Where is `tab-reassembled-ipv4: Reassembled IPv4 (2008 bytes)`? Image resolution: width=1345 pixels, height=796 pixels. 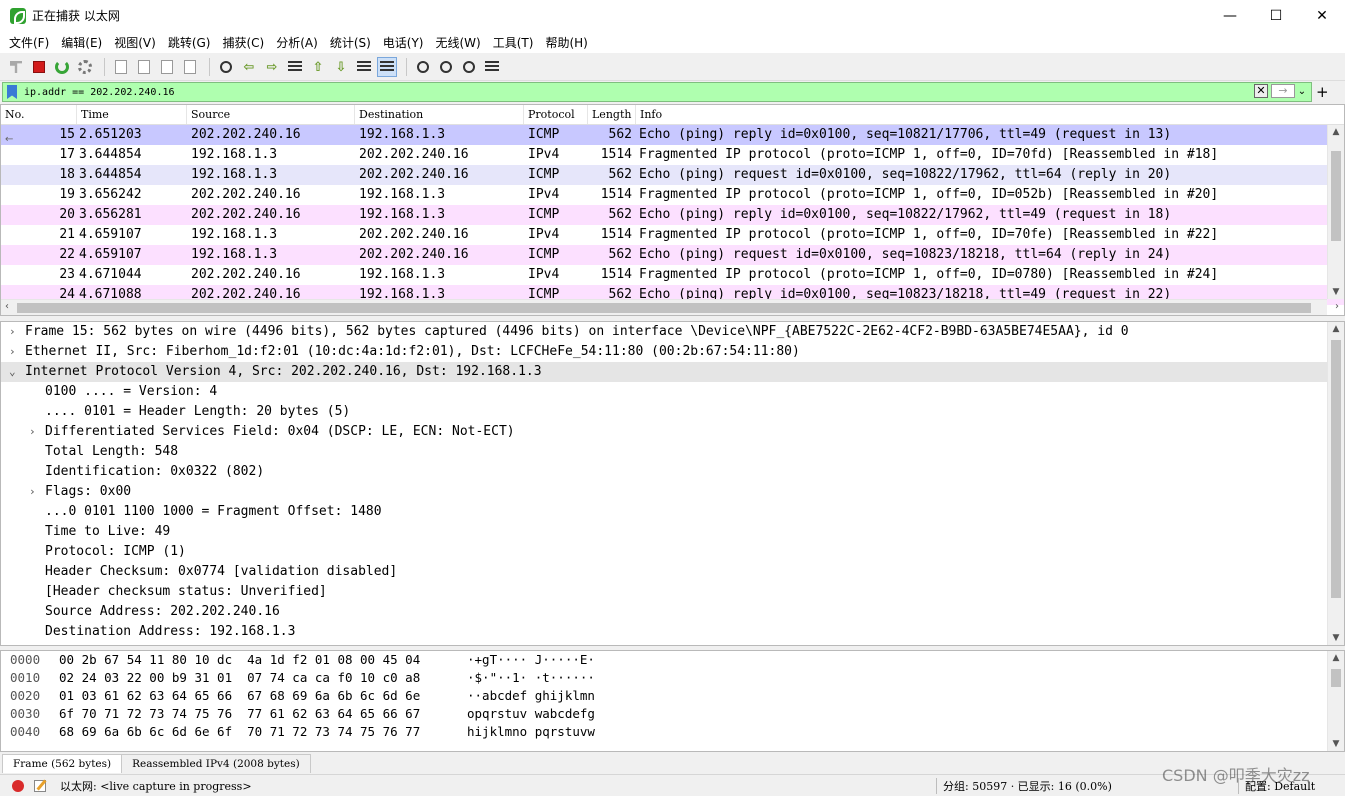 tab-reassembled-ipv4: Reassembled IPv4 (2008 bytes) is located at coordinates (216, 763).